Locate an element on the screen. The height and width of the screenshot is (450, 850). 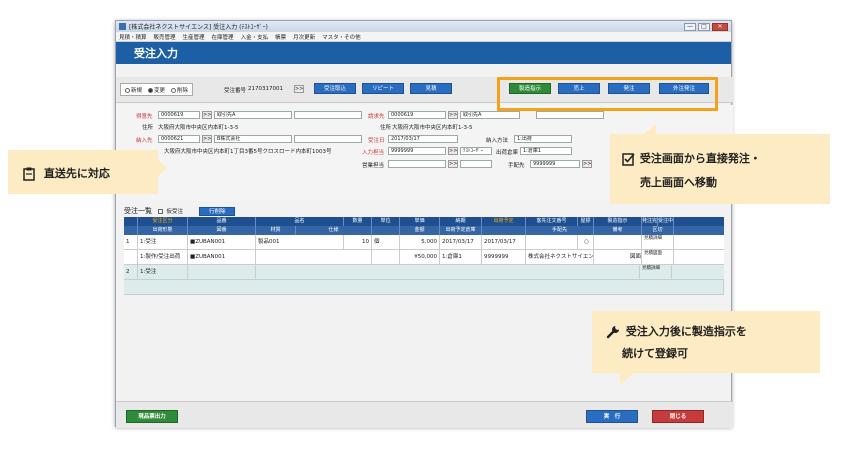
import-button: 受注取込 is located at coordinates (335, 88).